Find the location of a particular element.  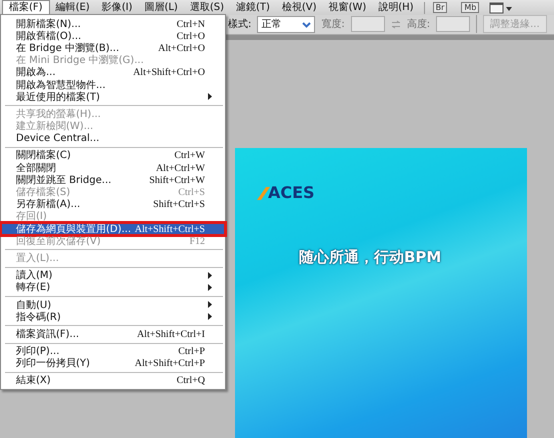

menu-item: 轉存(E) is located at coordinates (113, 288).